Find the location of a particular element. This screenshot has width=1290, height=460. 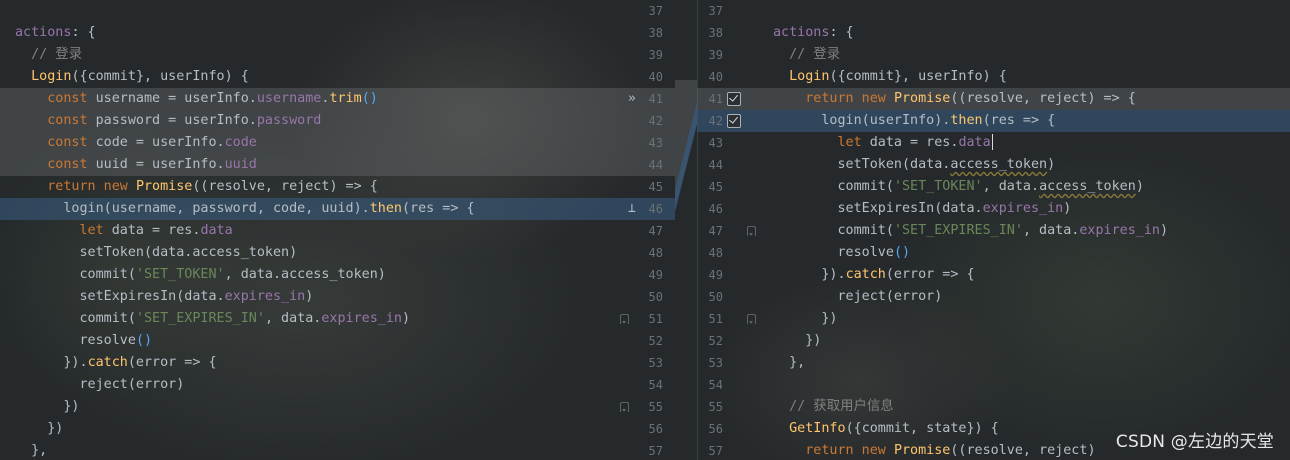

gutter-row: 48 is located at coordinates (647, 253).